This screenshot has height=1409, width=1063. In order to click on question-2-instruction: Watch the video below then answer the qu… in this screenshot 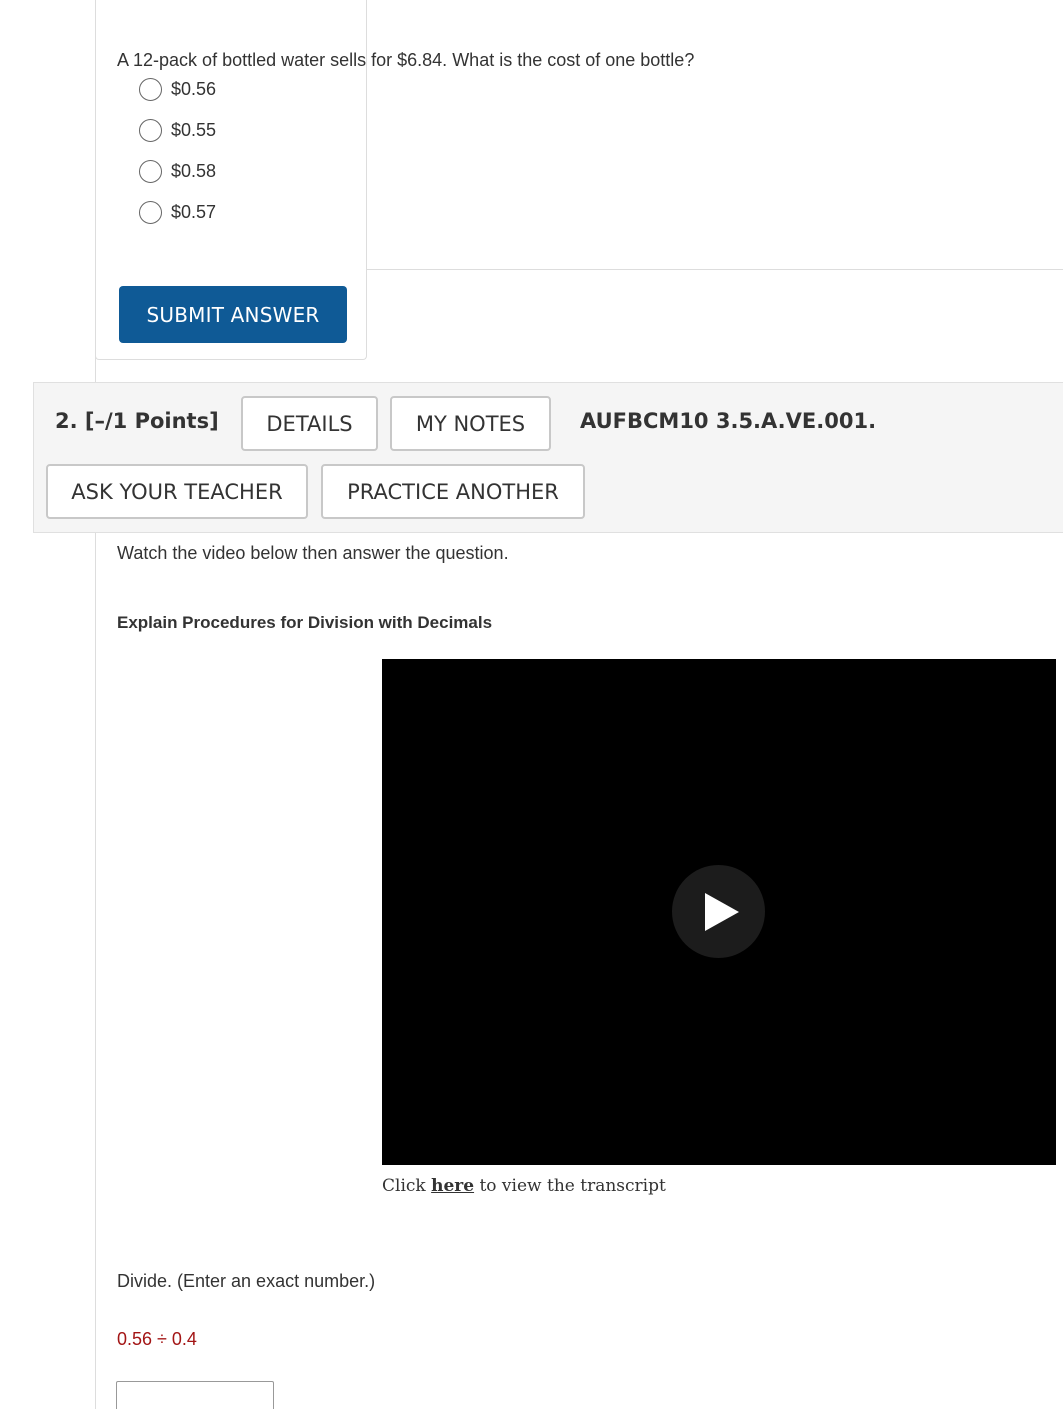, I will do `click(313, 553)`.